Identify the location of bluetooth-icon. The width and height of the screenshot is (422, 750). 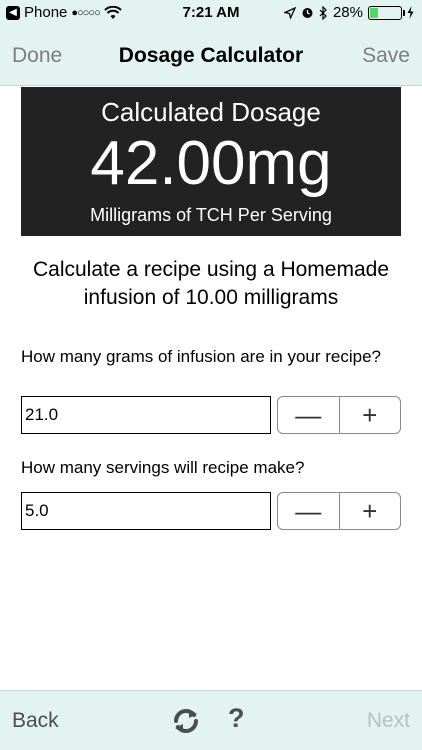
(323, 12).